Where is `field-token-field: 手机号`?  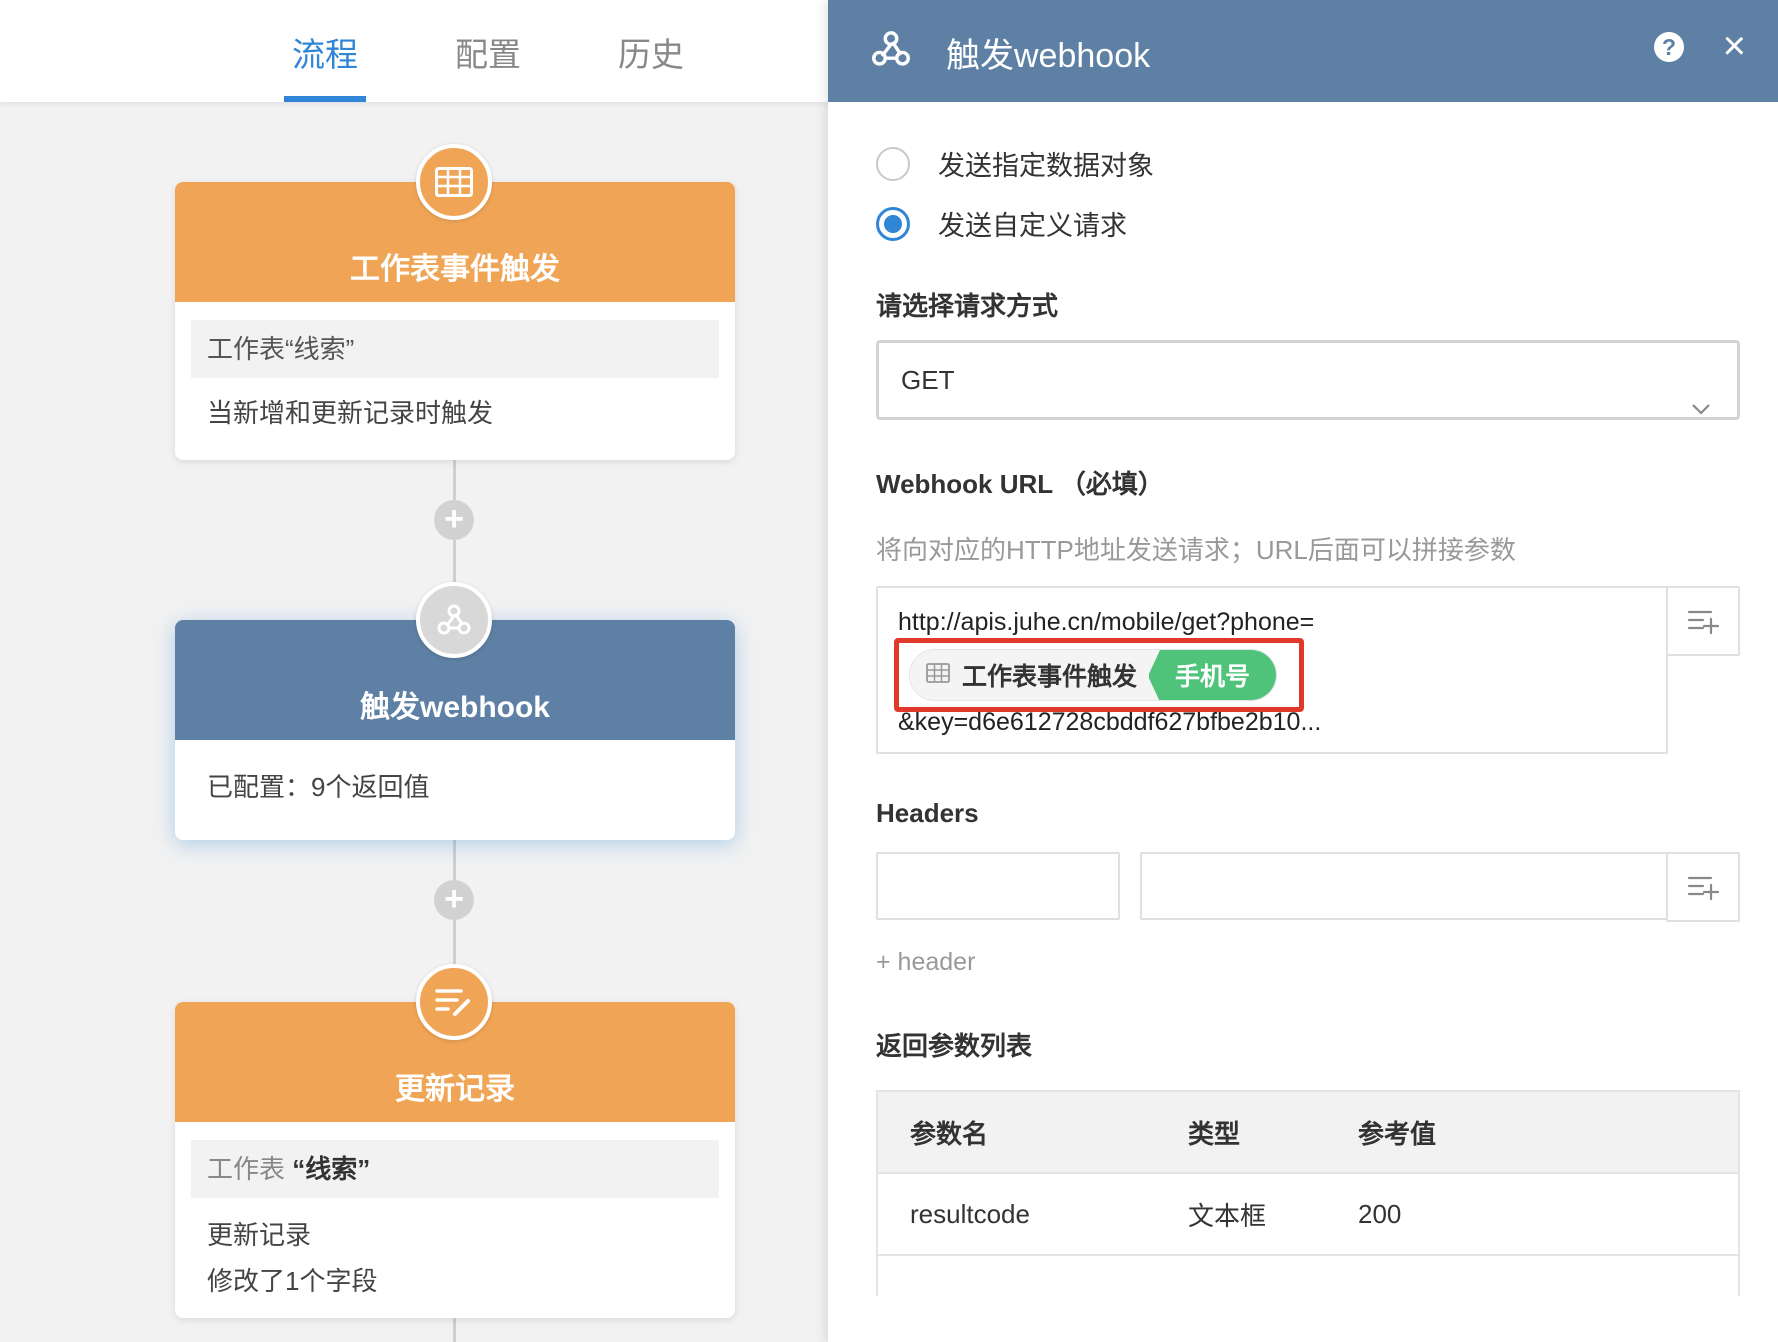
field-token-field: 手机号 is located at coordinates (1212, 675).